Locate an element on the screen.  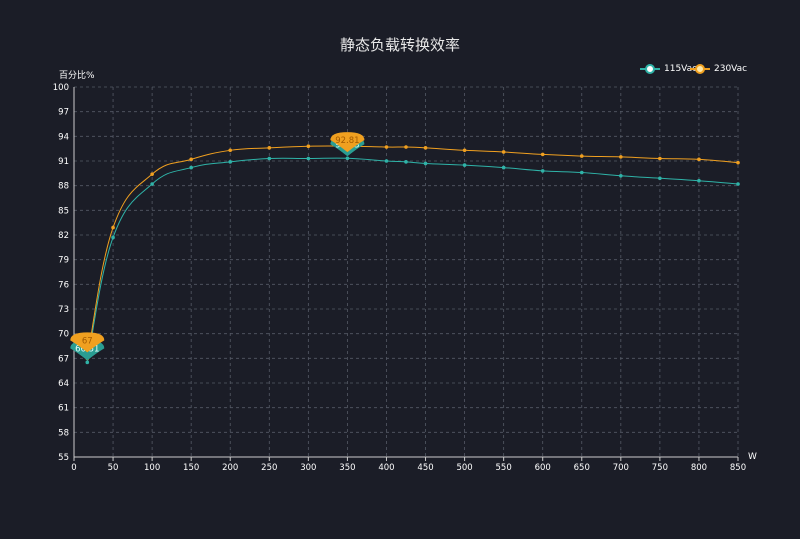
y-tick-label: 100 is located at coordinates (61, 88).